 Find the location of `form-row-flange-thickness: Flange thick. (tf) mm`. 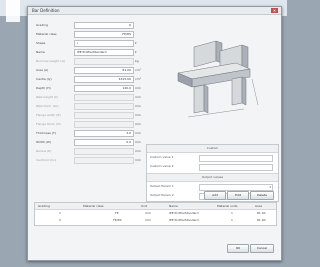

form-row-flange-thickness: Flange thick. (tf) mm is located at coordinates (93, 124).